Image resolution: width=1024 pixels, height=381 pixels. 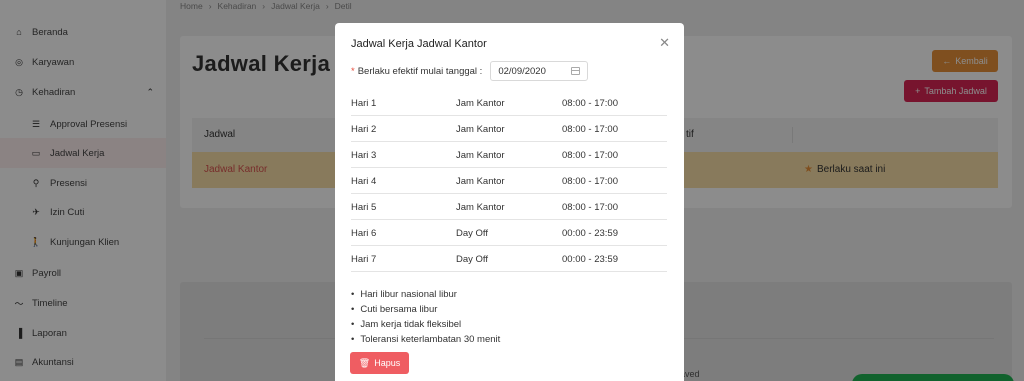 I want to click on list-item: Jam kerja tidak fleksibel, so click(x=425, y=324).